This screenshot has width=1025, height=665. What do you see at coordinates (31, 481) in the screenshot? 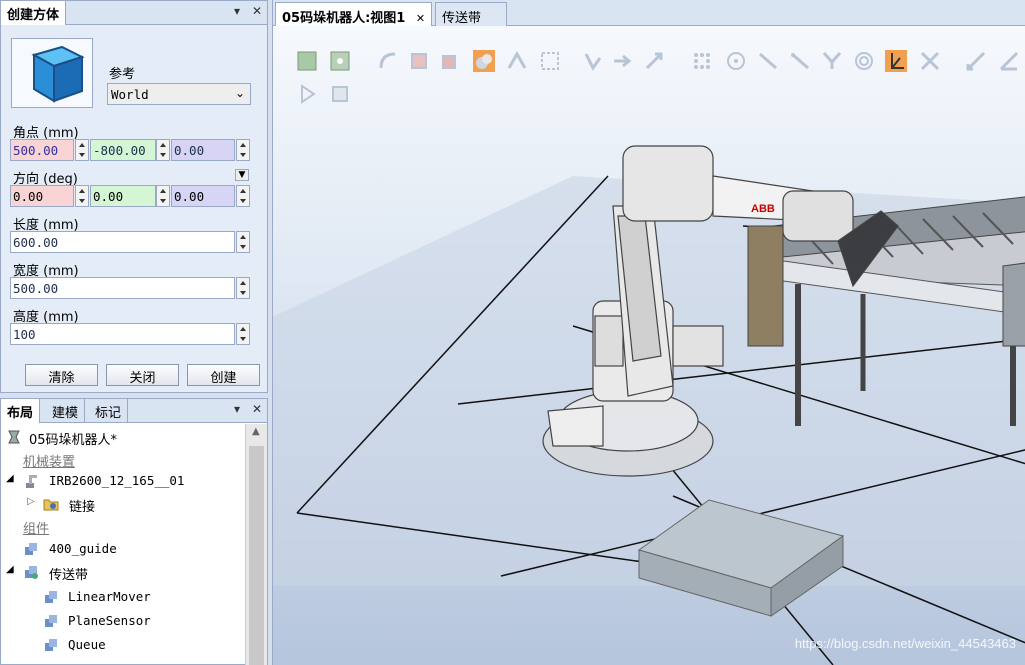
I see `robot-icon` at bounding box center [31, 481].